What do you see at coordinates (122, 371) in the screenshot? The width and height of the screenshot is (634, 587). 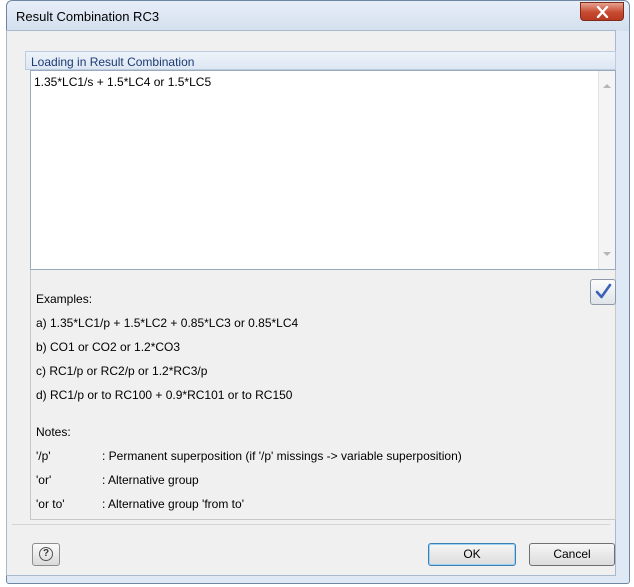 I see `example-item: c) RC1/p or RC2/p or 1.2*RC3/p` at bounding box center [122, 371].